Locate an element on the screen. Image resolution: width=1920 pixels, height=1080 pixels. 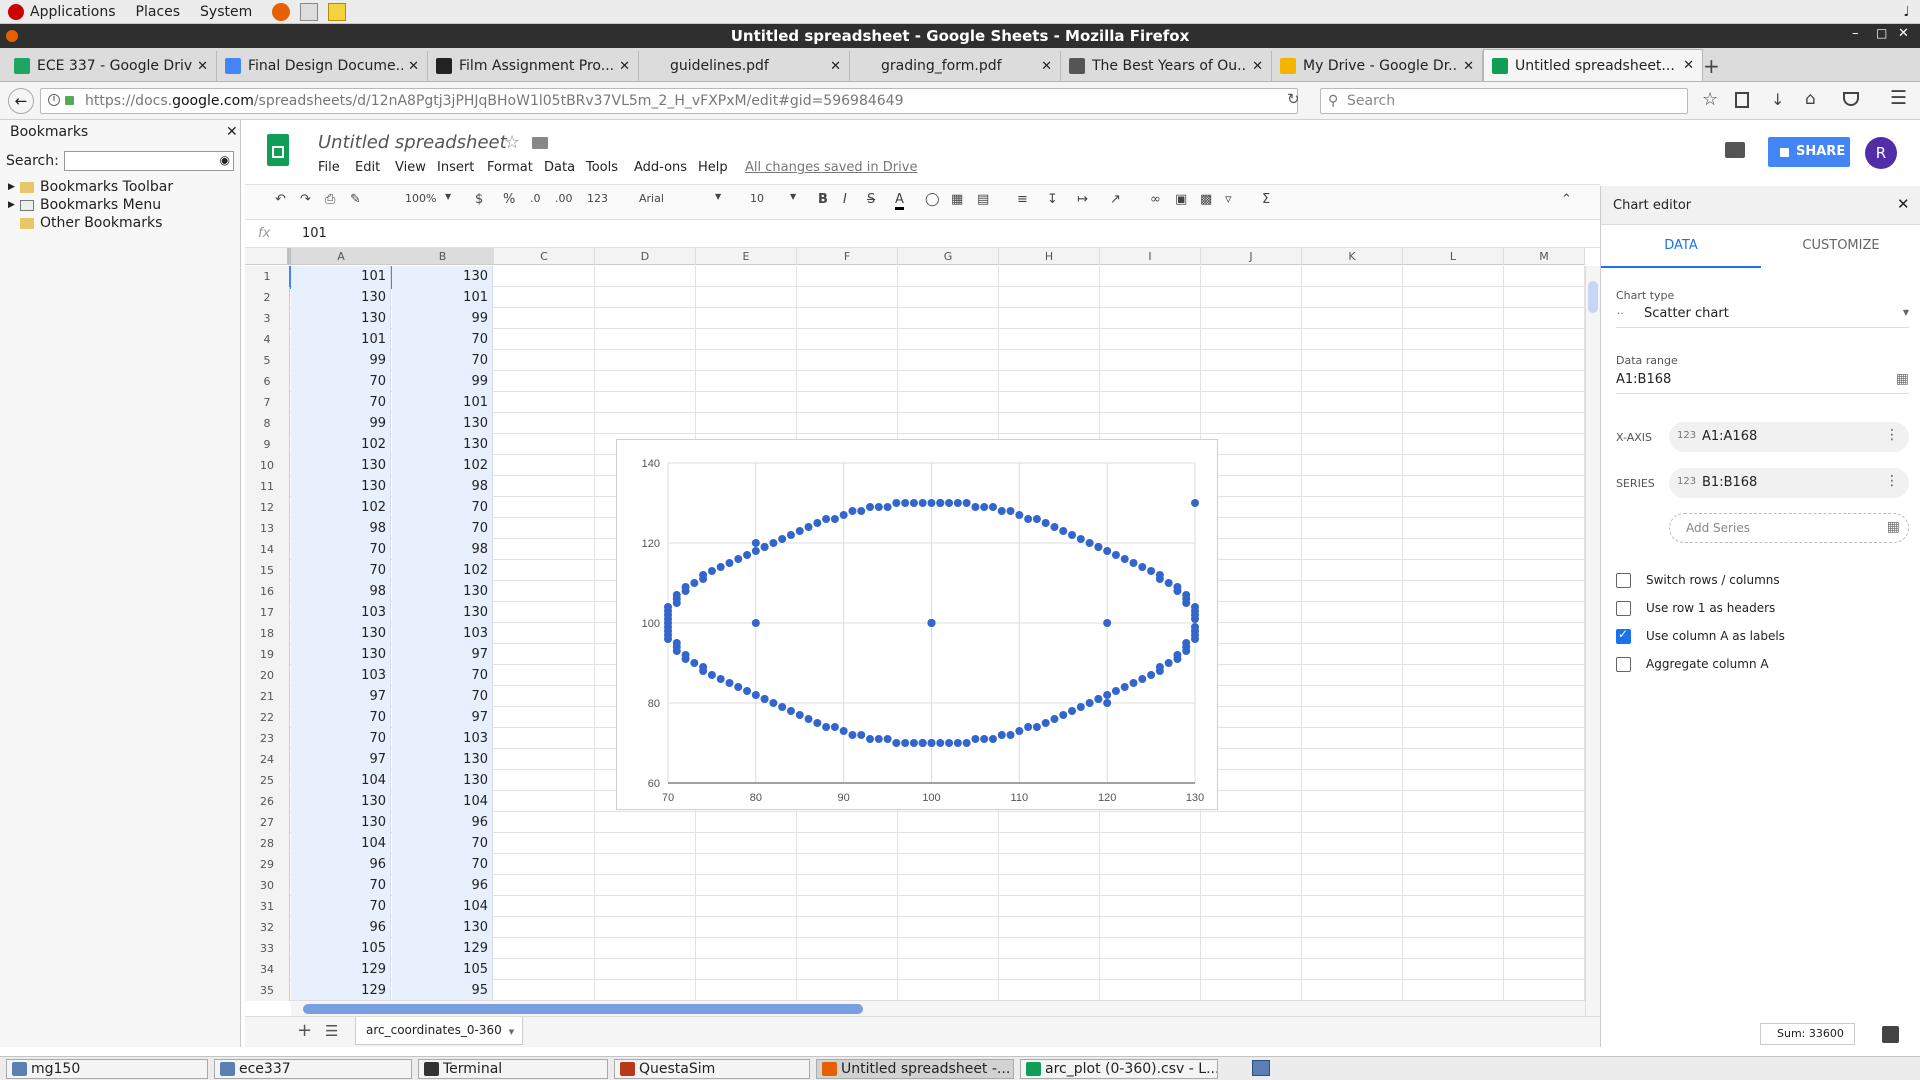
bold-icon: B is located at coordinates (823, 199).